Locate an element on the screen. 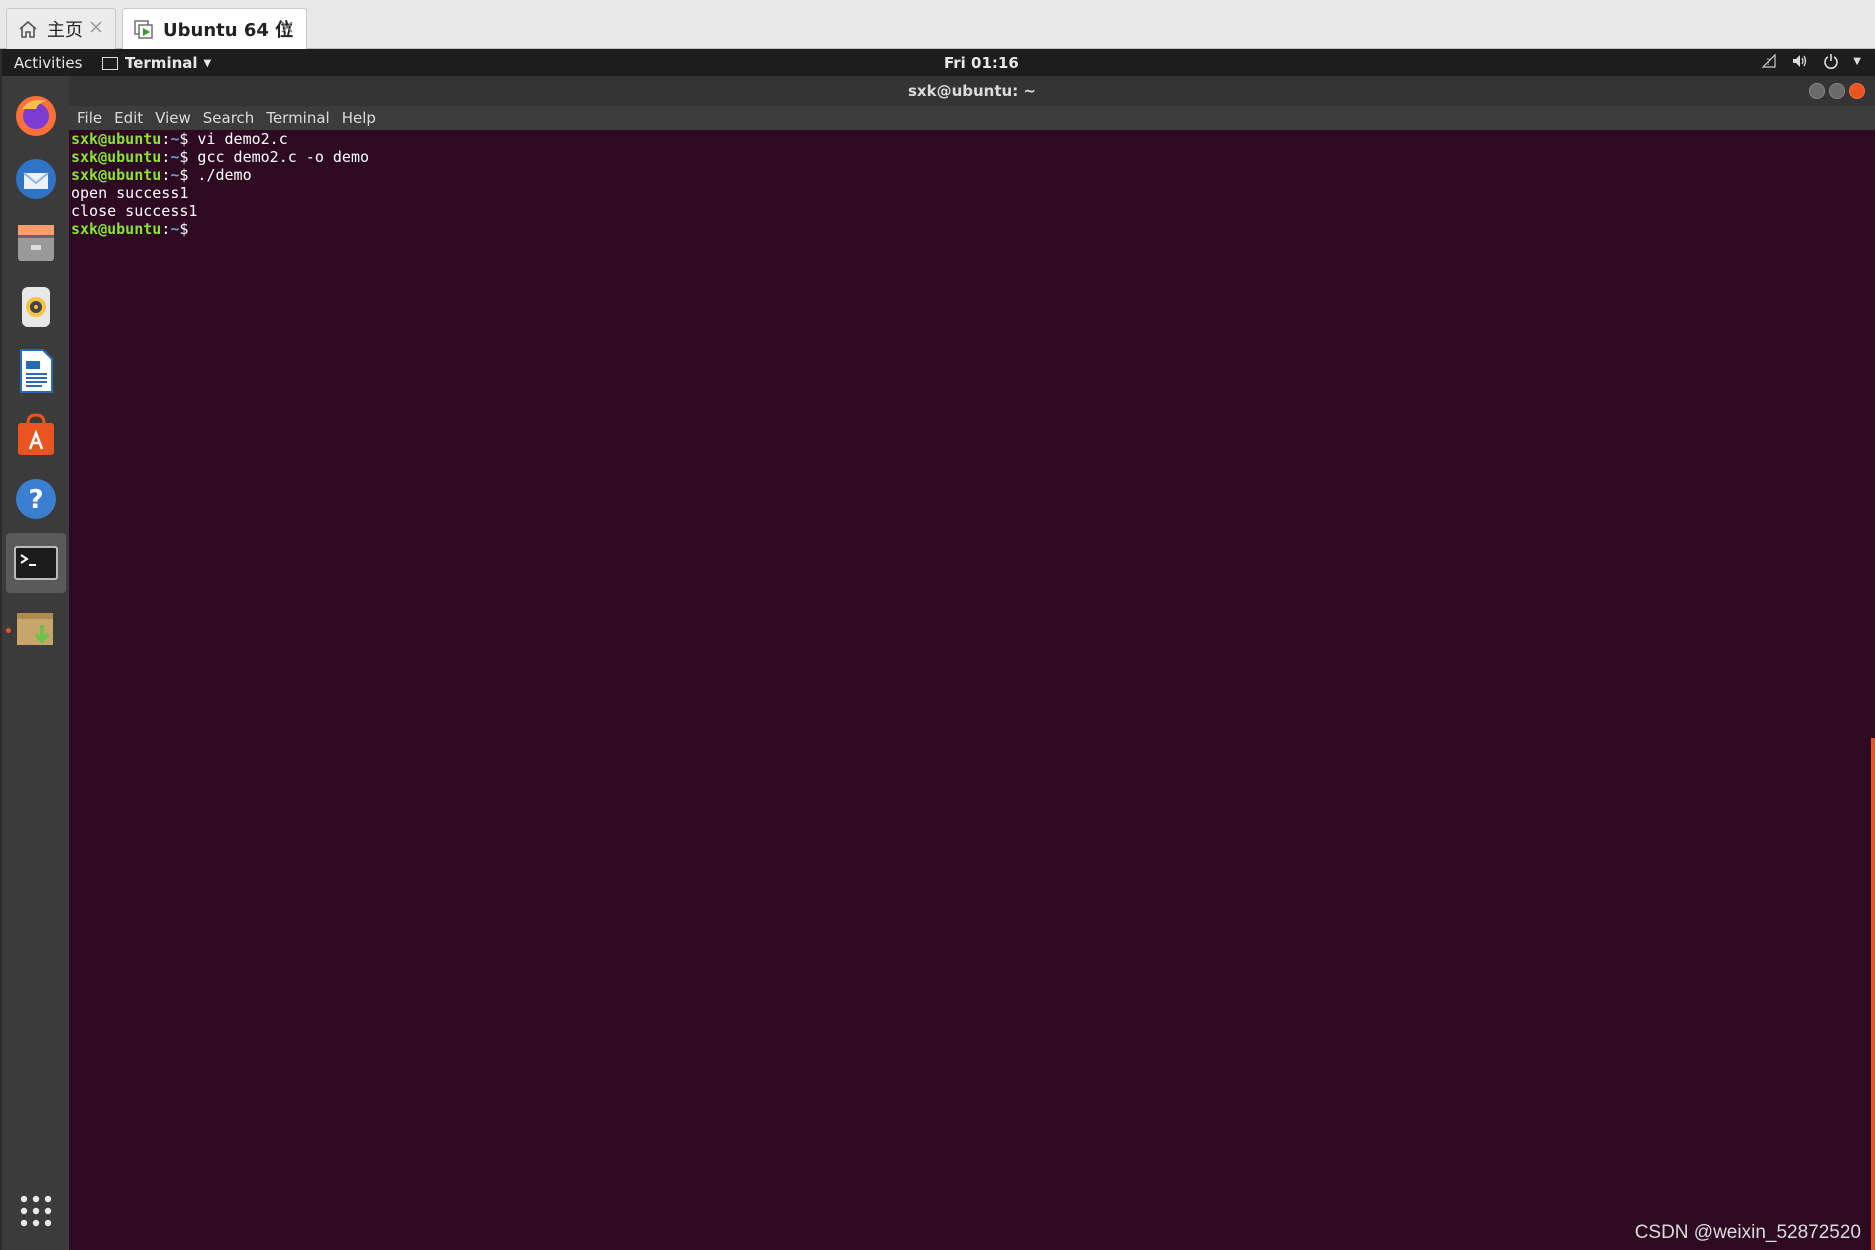  close-window-button is located at coordinates (1857, 91).